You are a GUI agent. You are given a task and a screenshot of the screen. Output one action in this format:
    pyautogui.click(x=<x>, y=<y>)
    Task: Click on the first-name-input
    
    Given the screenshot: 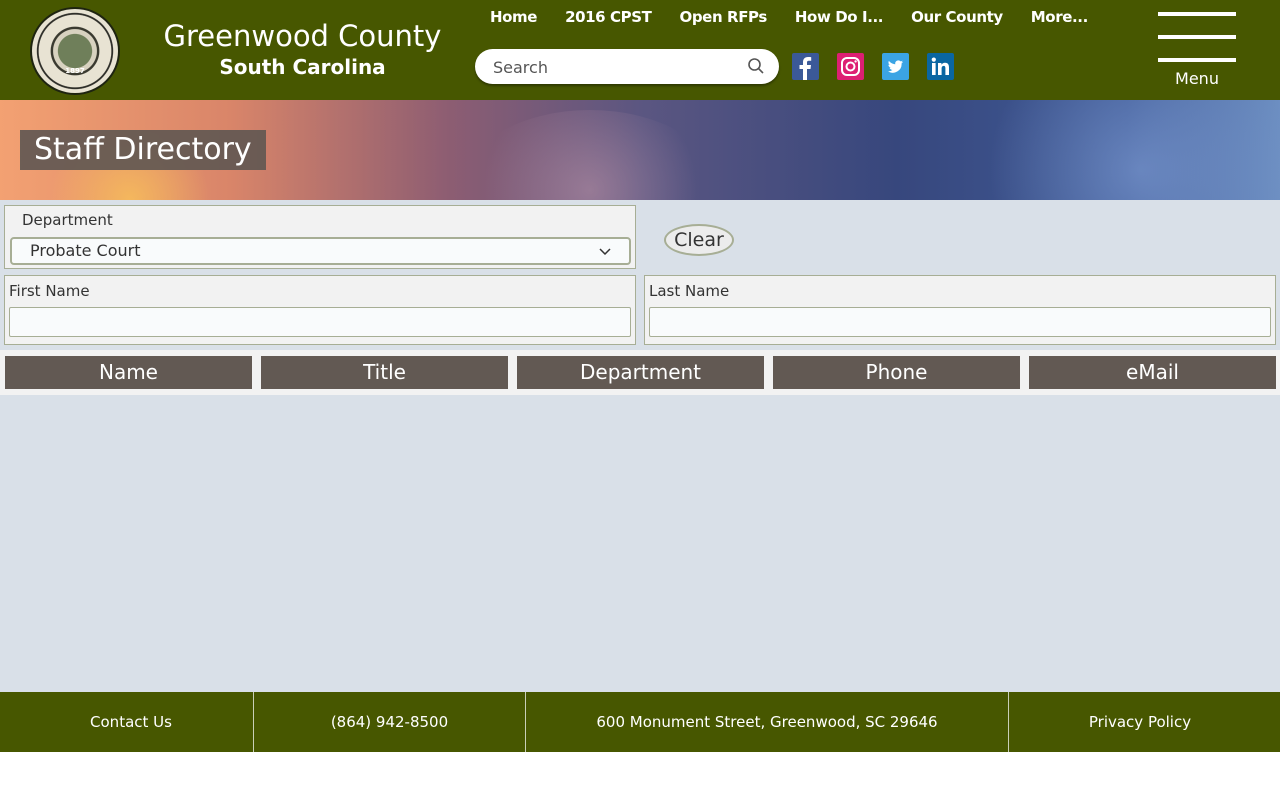 What is the action you would take?
    pyautogui.click(x=320, y=322)
    